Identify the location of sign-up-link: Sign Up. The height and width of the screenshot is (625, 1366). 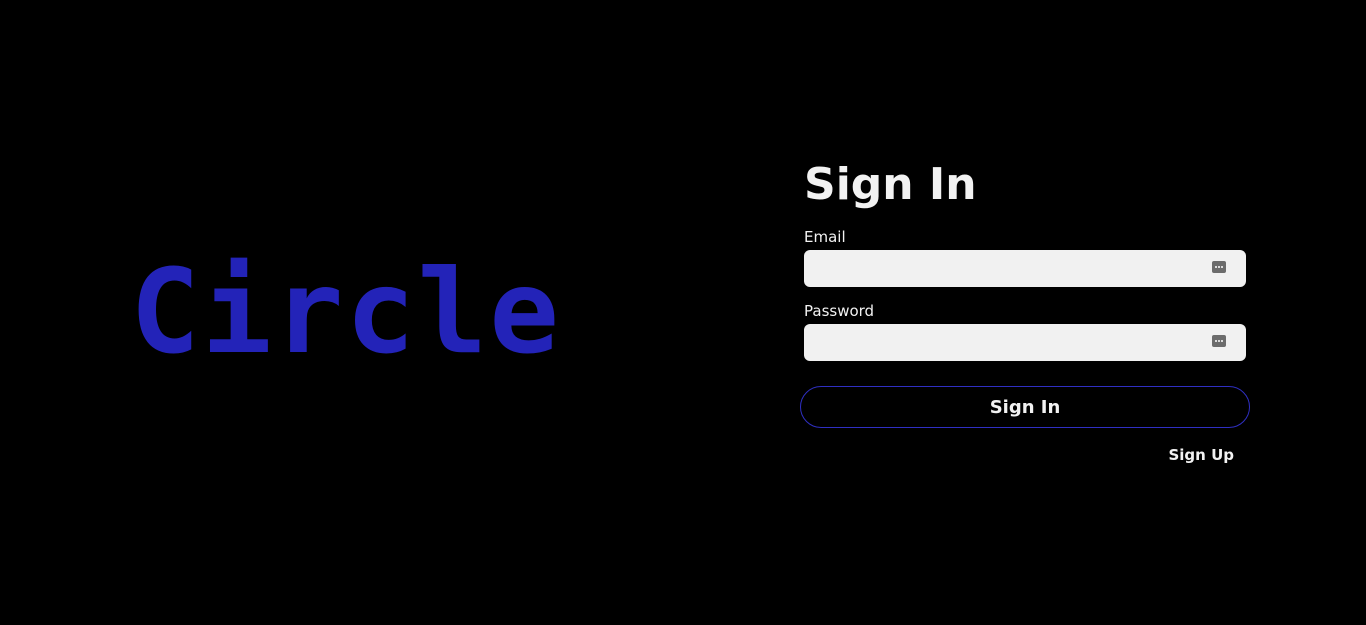
(1201, 455).